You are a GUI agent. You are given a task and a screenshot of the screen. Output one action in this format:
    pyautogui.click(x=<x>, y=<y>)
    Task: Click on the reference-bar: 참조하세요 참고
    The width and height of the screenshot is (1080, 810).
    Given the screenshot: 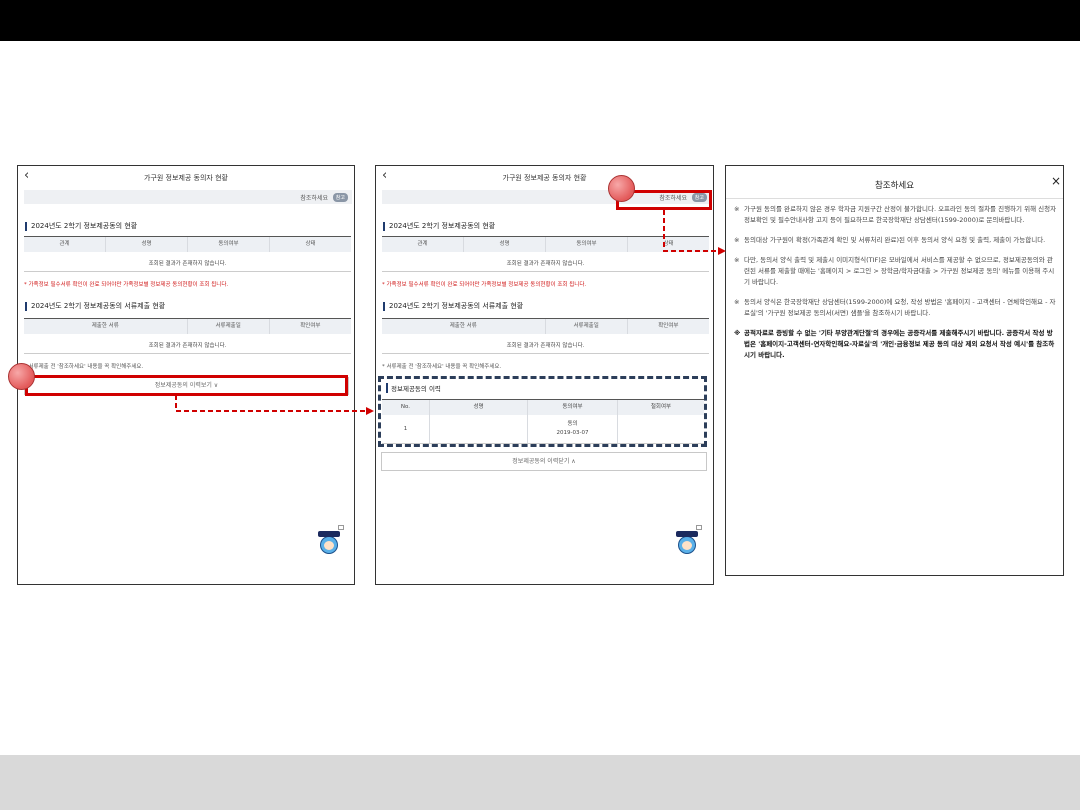 What is the action you would take?
    pyautogui.click(x=188, y=197)
    